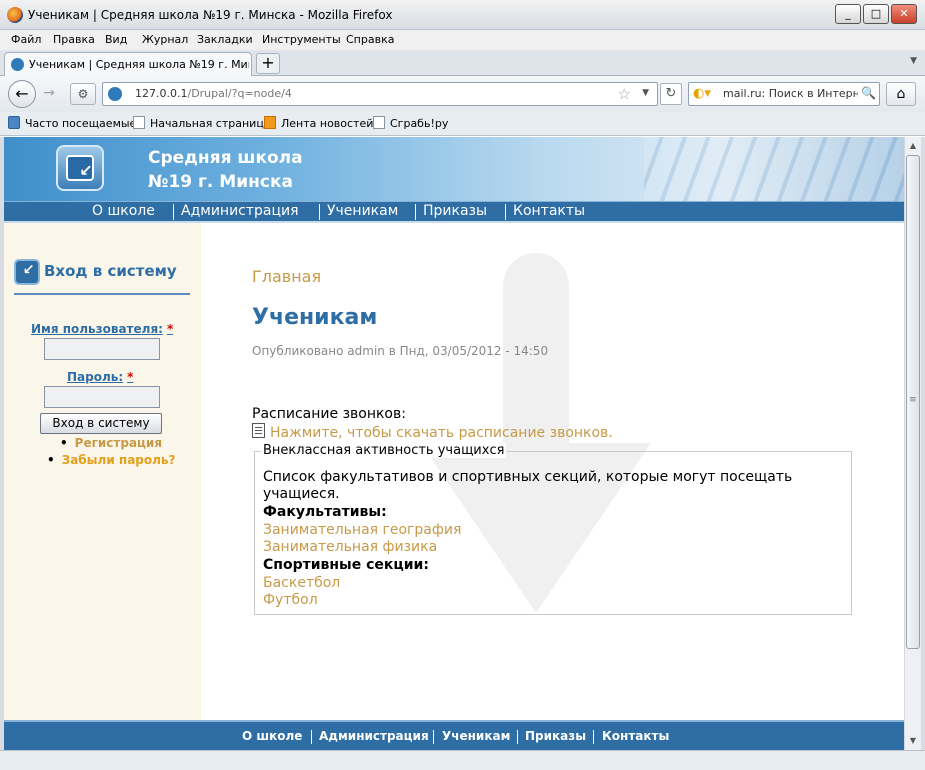 The width and height of the screenshot is (925, 770). I want to click on menu-edit: Правка, so click(74, 39).